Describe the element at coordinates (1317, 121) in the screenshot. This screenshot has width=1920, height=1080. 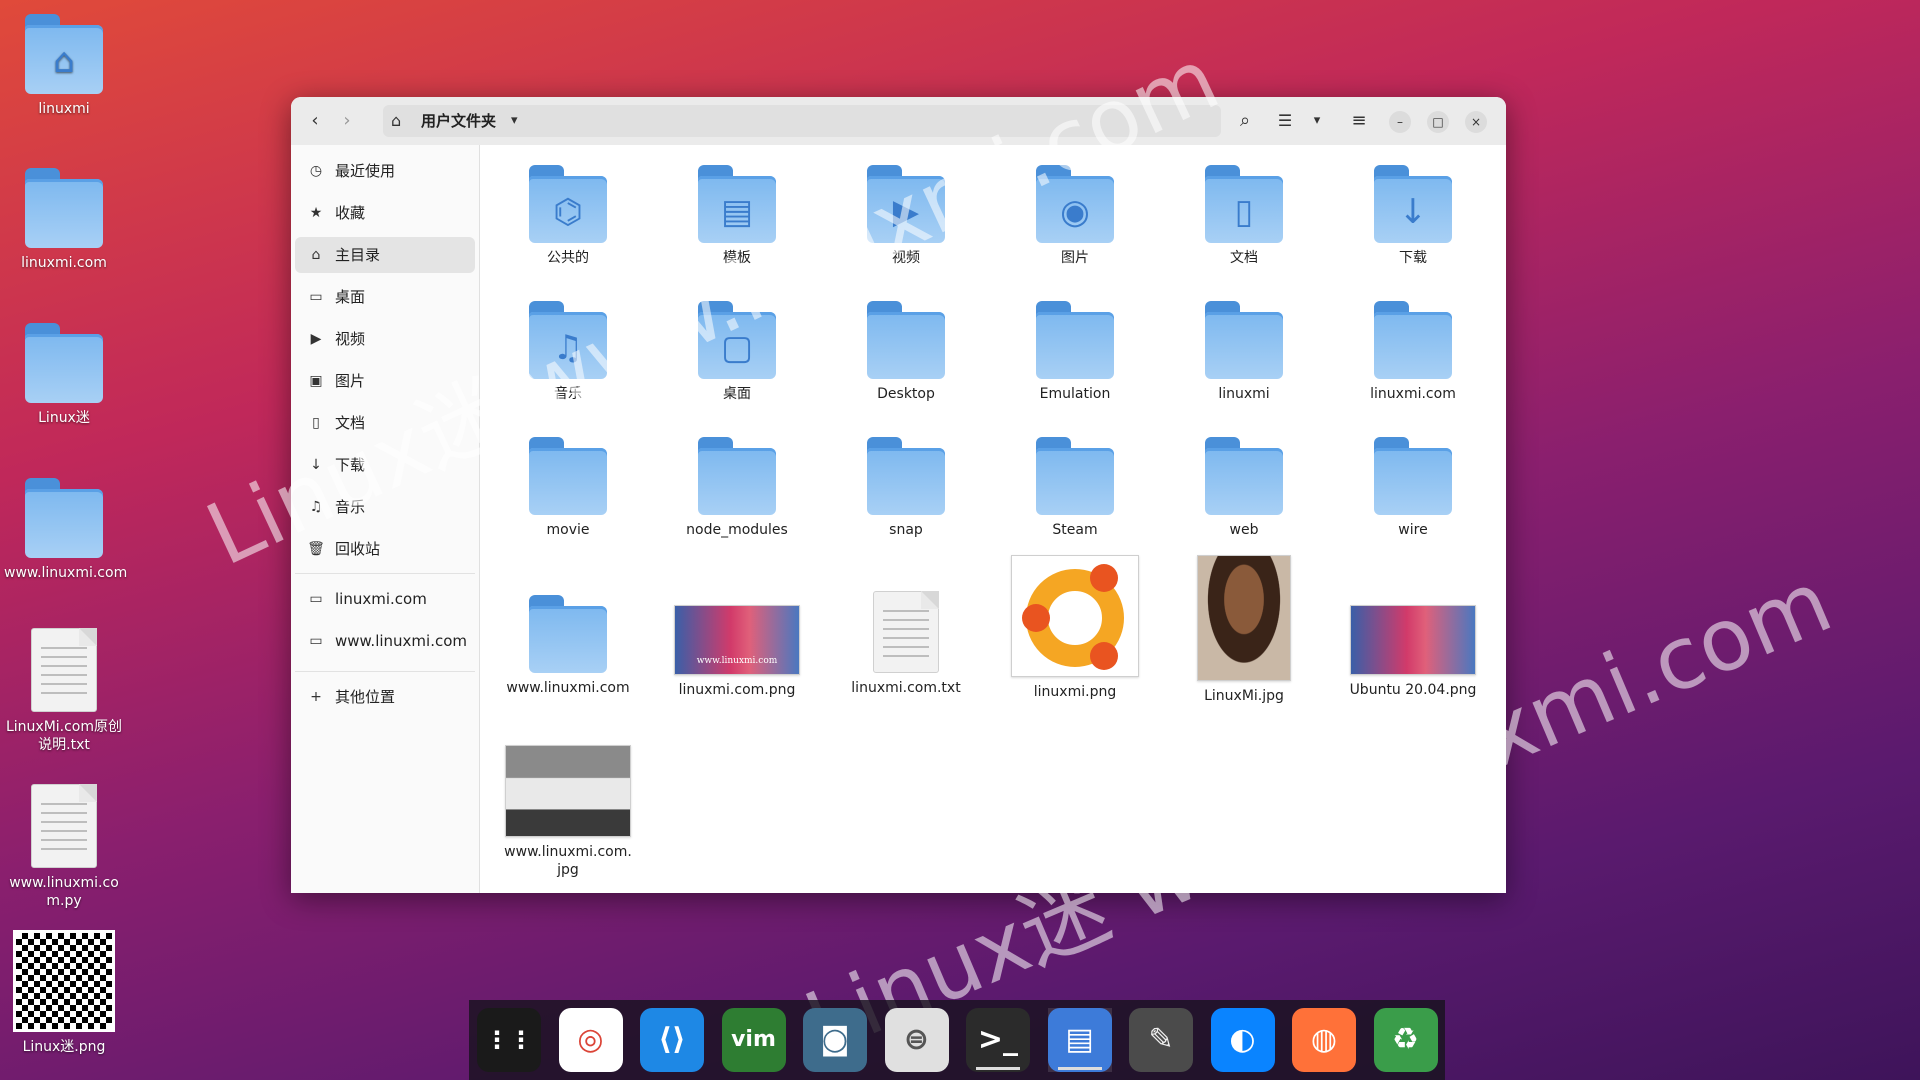
I see `view-options-button: ▾` at that location.